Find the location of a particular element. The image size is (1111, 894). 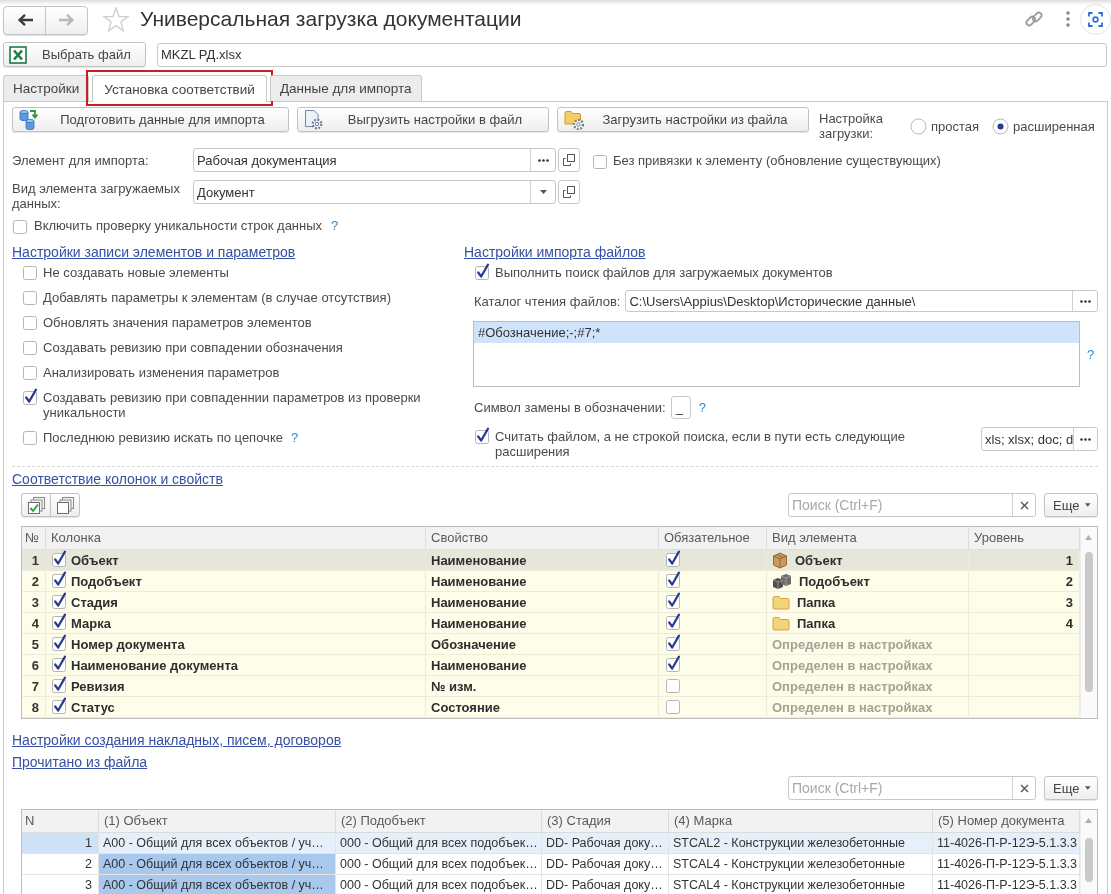

column-header: (2) Подобъект is located at coordinates (439, 821).